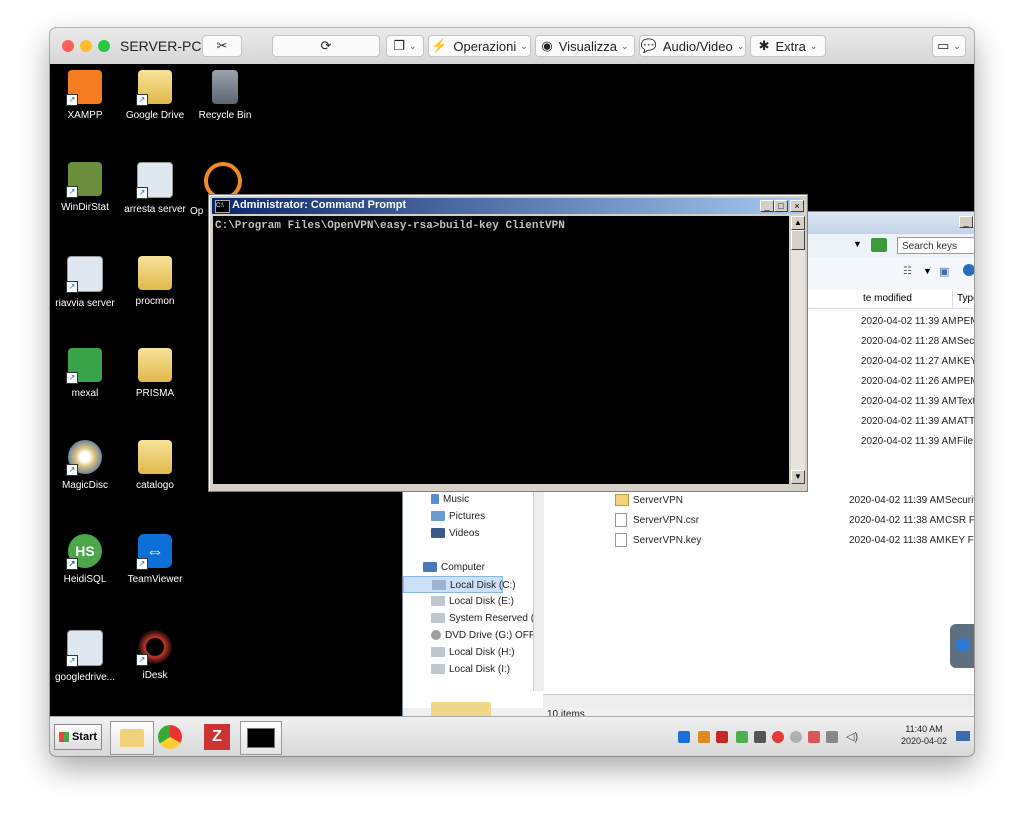 The height and width of the screenshot is (827, 1024). I want to click on xampp-tray-icon, so click(704, 737).